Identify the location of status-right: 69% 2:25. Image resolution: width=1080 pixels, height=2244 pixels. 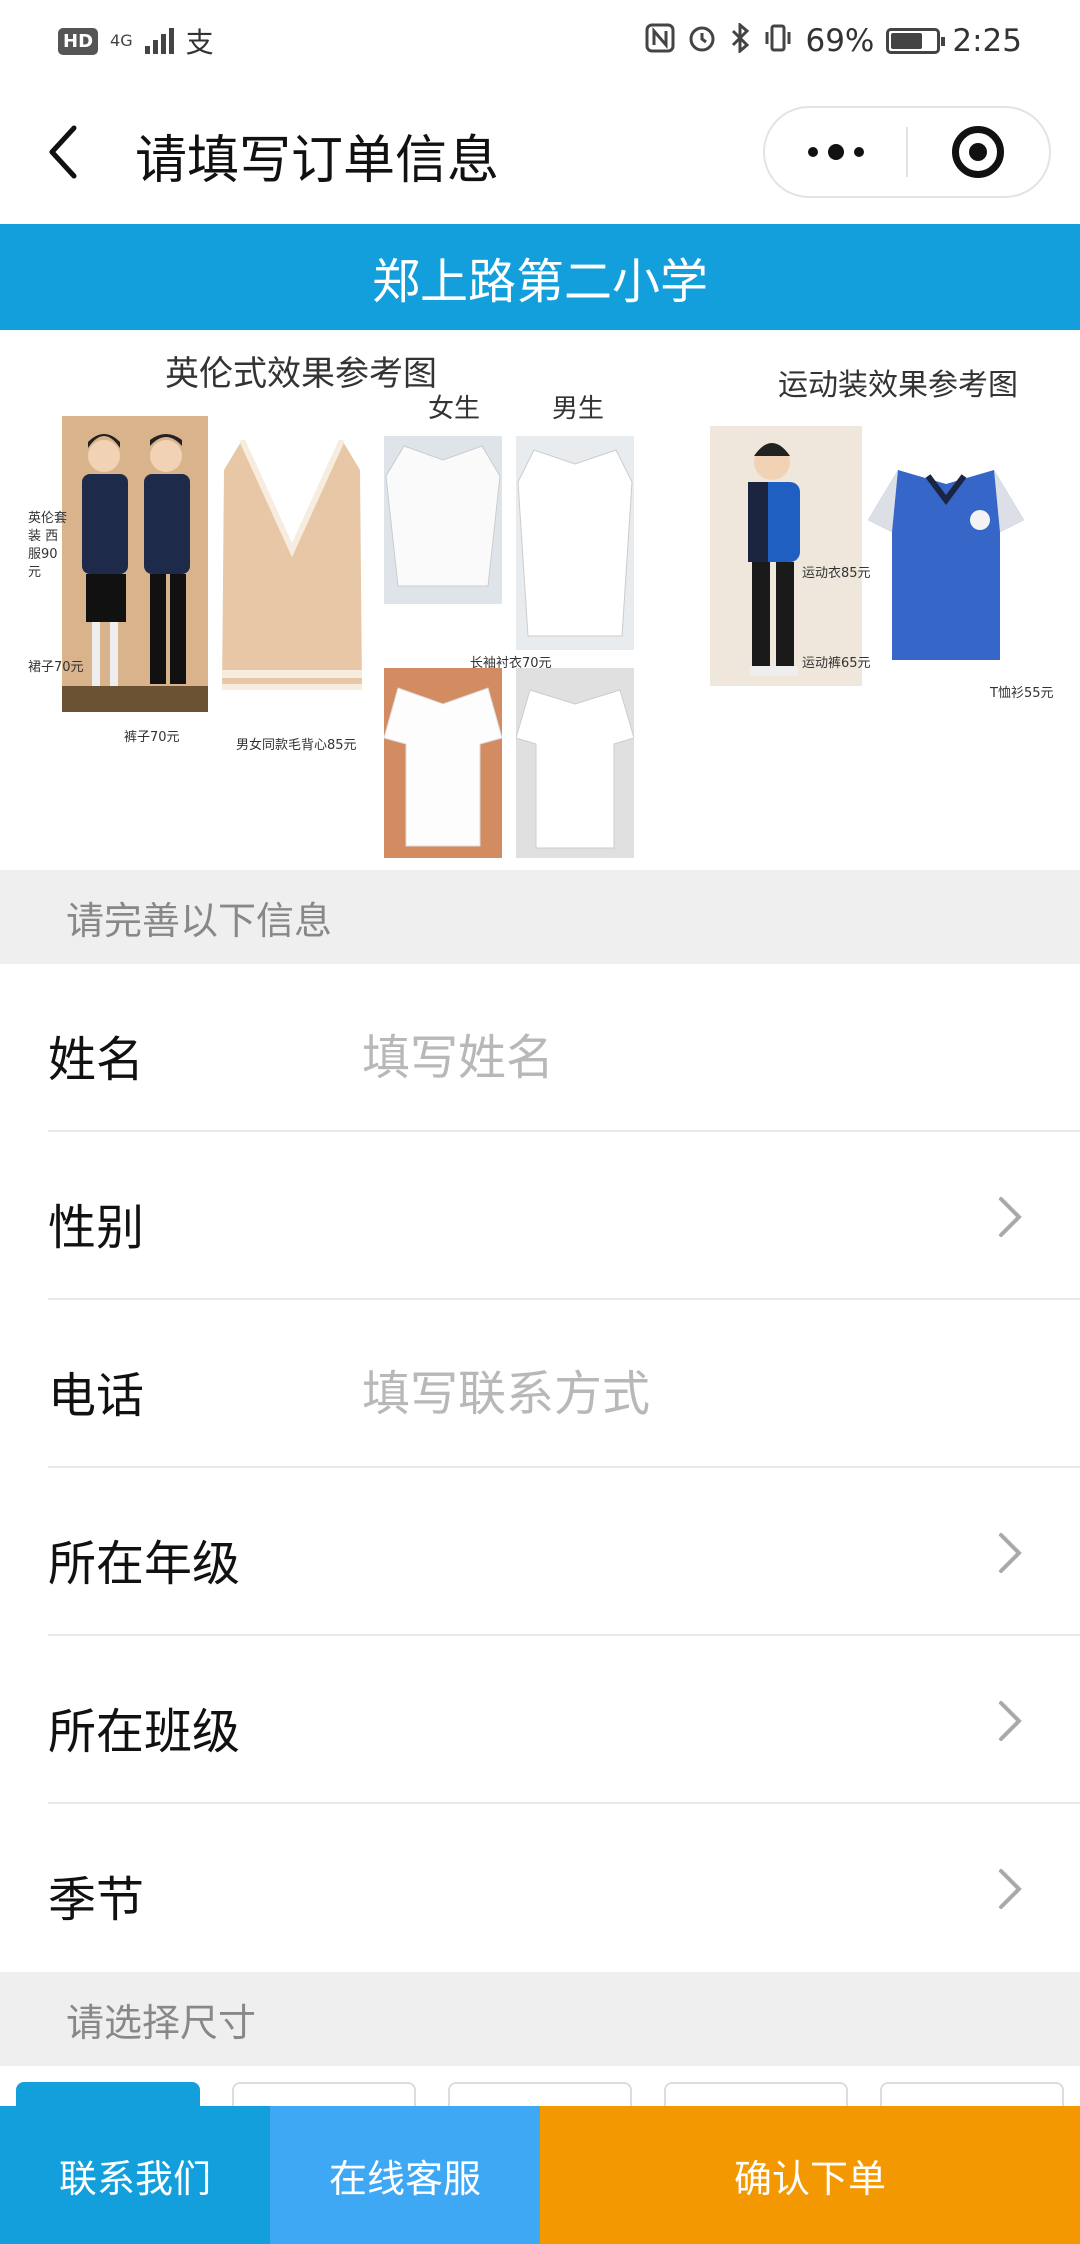
(833, 40).